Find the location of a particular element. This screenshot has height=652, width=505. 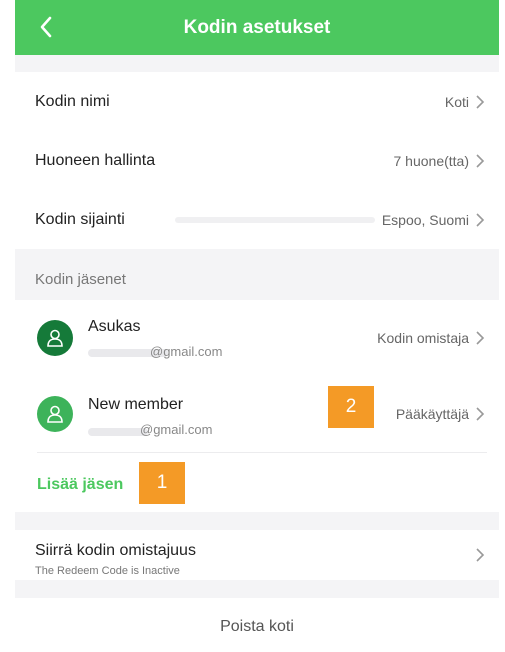

delete-home-card: Poista koti is located at coordinates (257, 625).